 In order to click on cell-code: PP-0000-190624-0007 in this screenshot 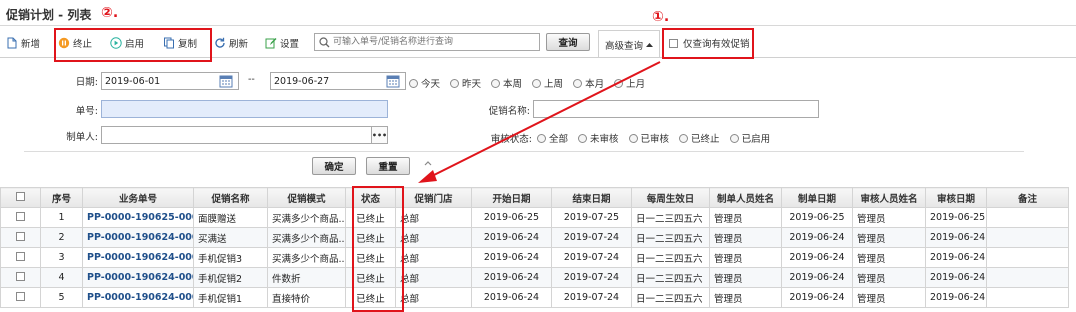, I will do `click(138, 257)`.